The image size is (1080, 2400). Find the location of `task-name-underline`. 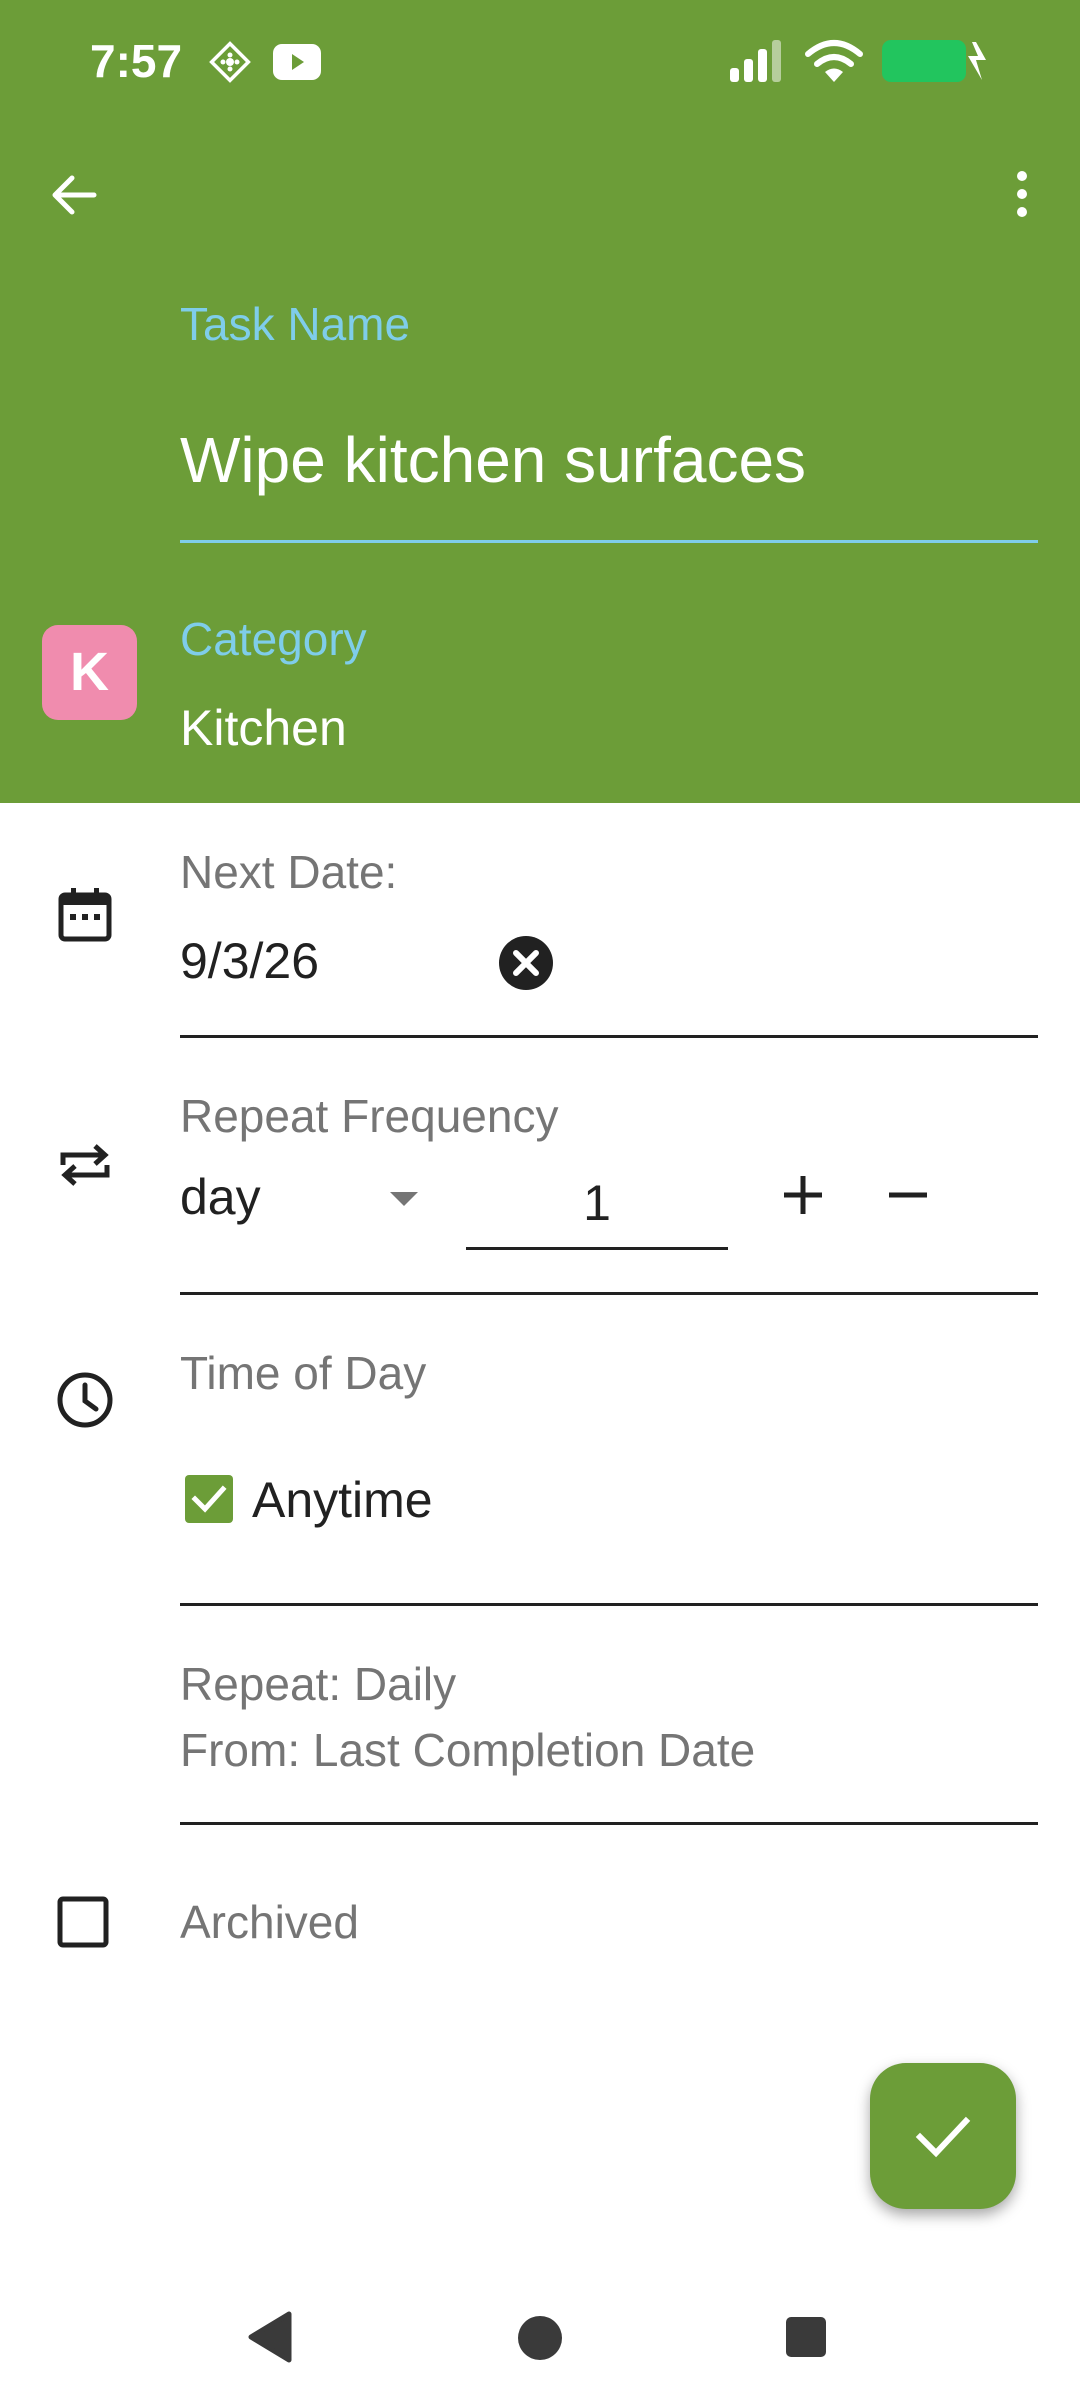

task-name-underline is located at coordinates (609, 541).